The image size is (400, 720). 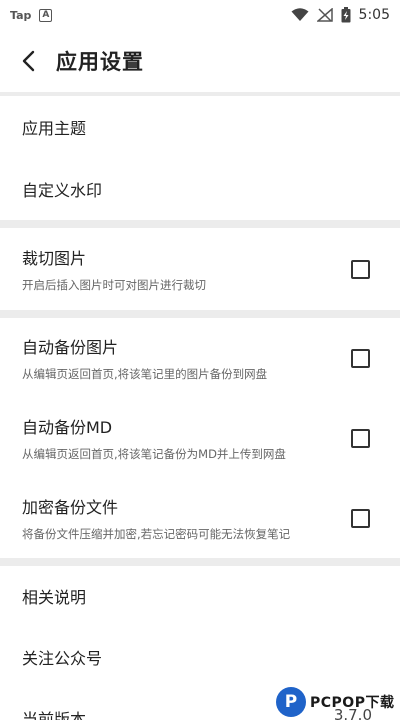 I want to click on back-button, so click(x=28, y=61).